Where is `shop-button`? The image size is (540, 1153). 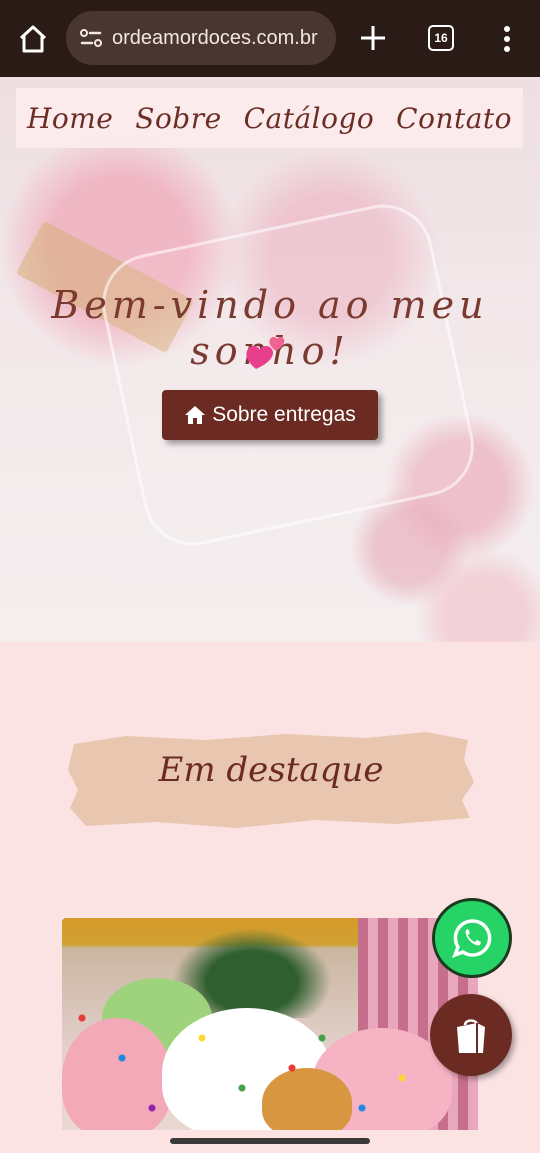 shop-button is located at coordinates (471, 1035).